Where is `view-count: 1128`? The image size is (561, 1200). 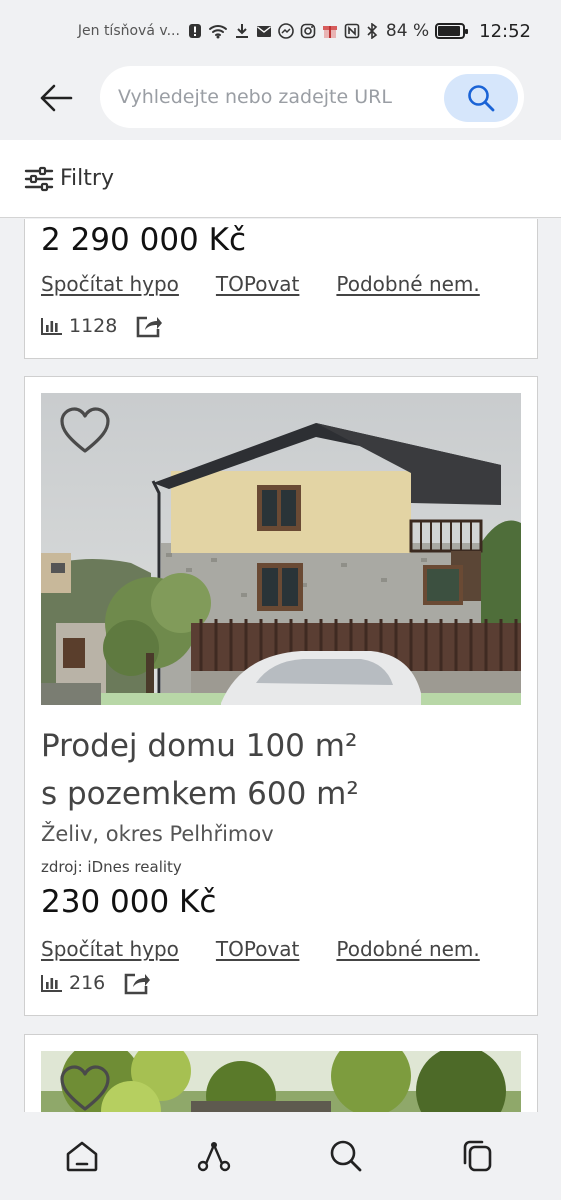
view-count: 1128 is located at coordinates (79, 326).